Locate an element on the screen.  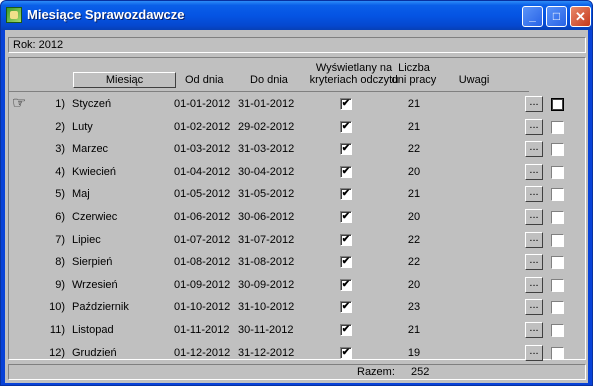
column-header-from: Od dnia is located at coordinates (204, 80).